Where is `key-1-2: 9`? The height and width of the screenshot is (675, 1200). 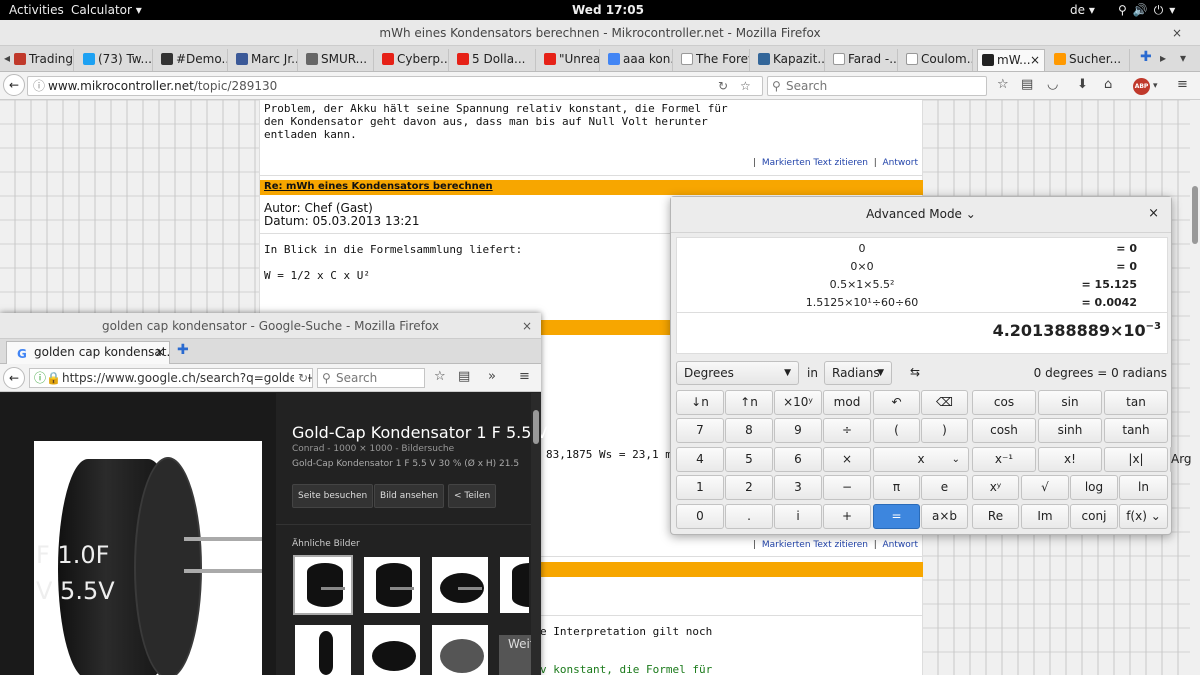
key-1-2: 9 is located at coordinates (798, 430).